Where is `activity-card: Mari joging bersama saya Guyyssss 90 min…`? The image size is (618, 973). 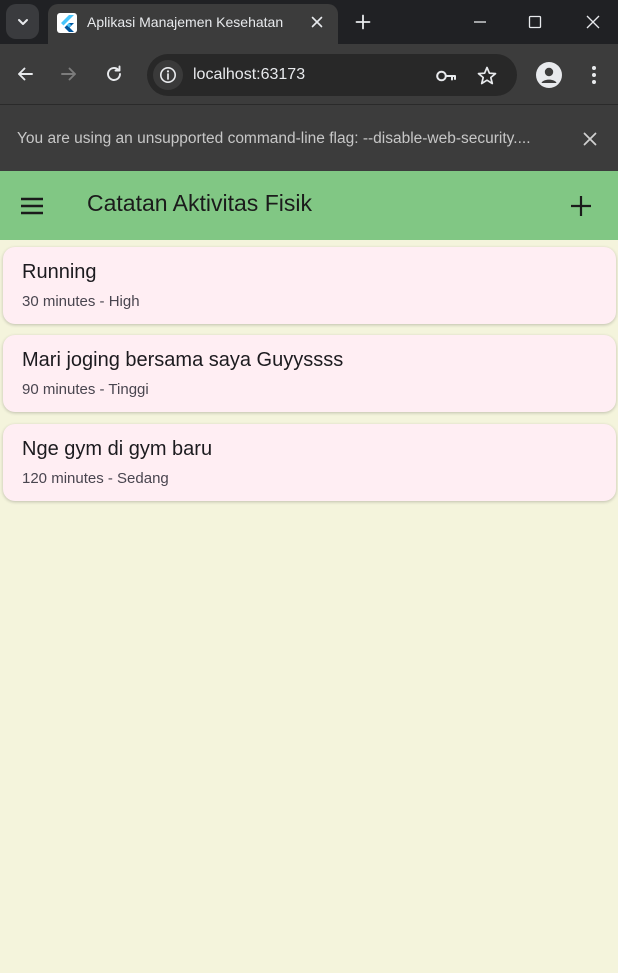 activity-card: Mari joging bersama saya Guyyssss 90 min… is located at coordinates (309, 373).